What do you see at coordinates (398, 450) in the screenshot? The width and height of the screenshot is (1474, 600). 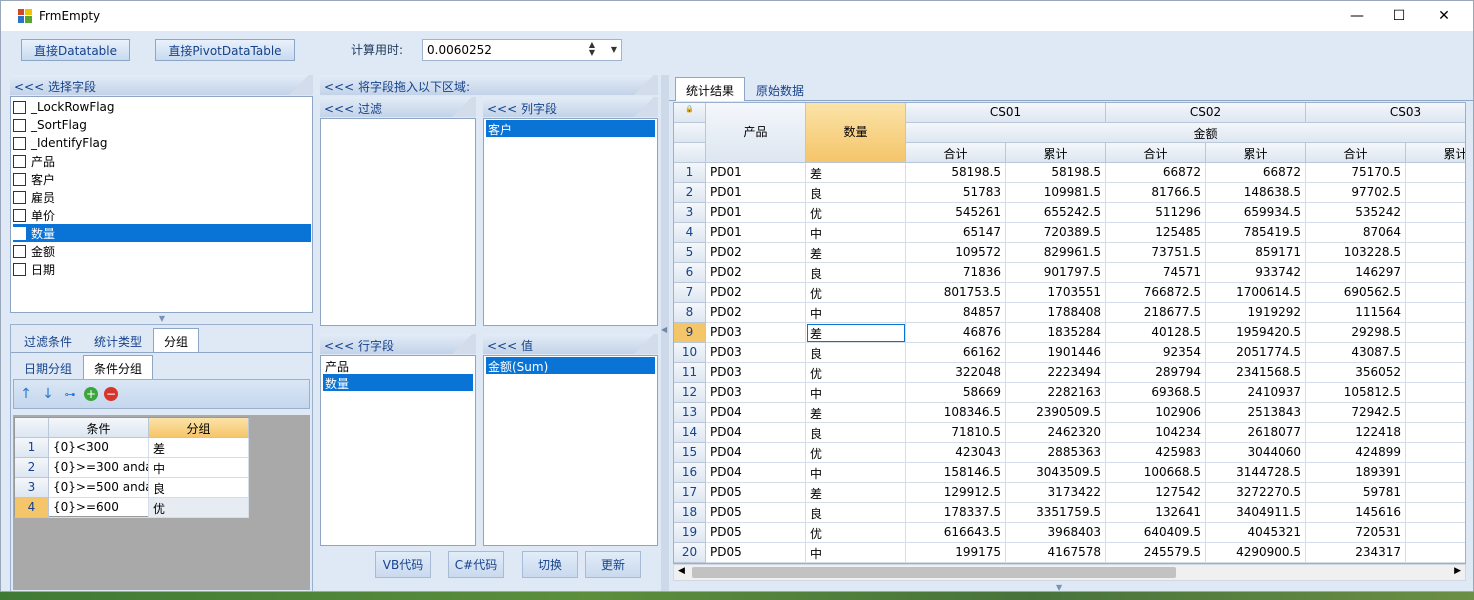 I see `row-zone: 产品 数量` at bounding box center [398, 450].